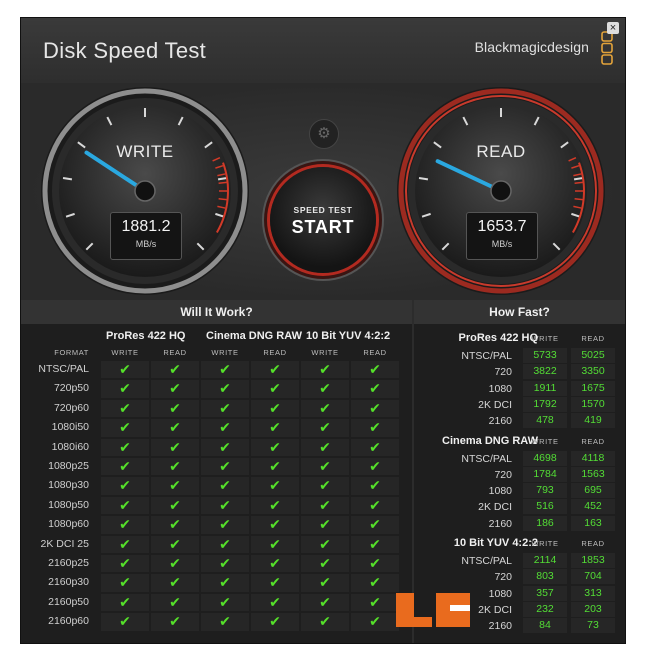 This screenshot has height=666, width=645. Describe the element at coordinates (490, 440) in the screenshot. I see `how-fast-codec-header: Cinema DNG RAW` at that location.